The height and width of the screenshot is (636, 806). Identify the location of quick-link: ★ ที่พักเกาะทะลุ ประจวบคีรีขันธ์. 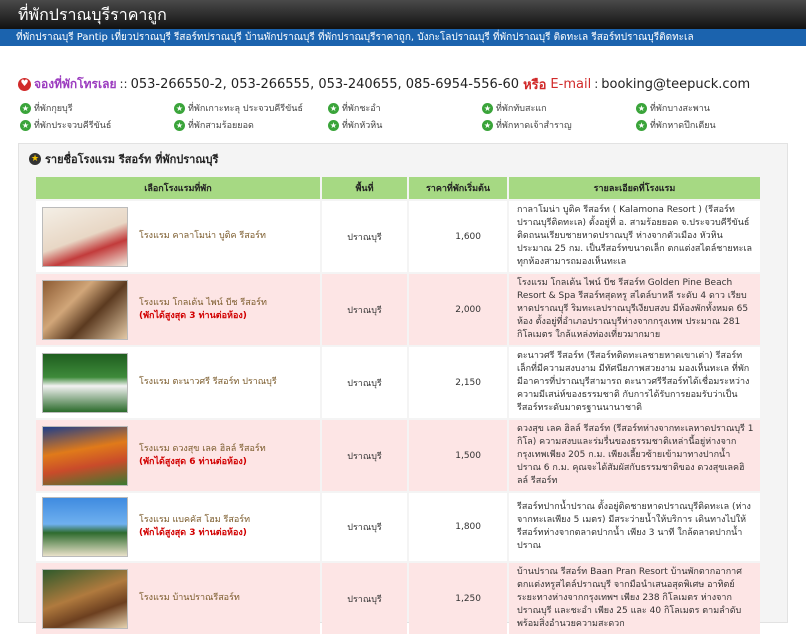
(251, 108).